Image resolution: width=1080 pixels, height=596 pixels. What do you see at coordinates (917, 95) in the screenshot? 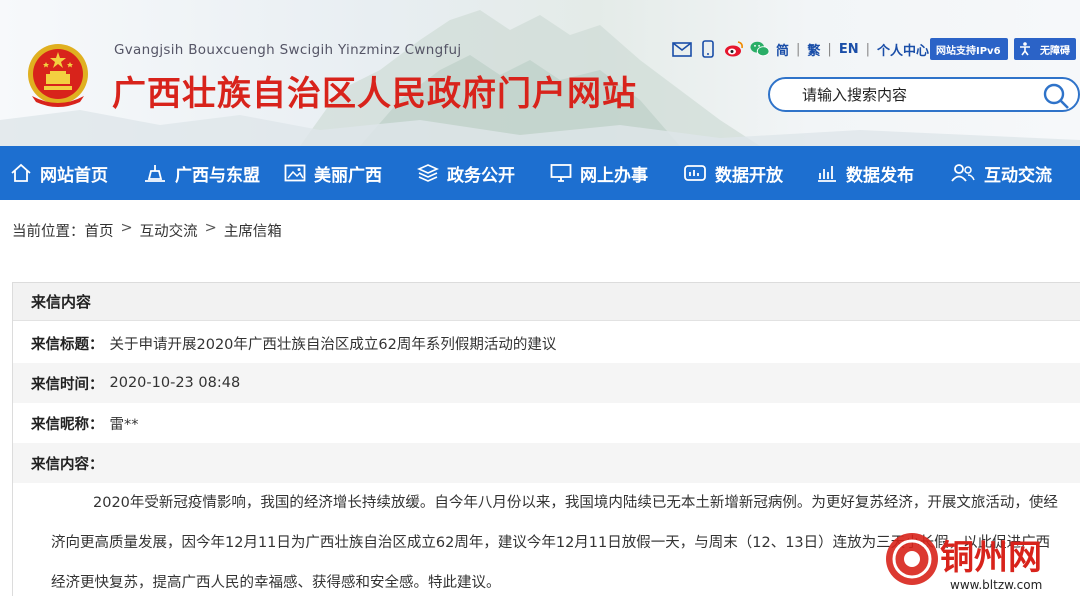
I see `search-input` at bounding box center [917, 95].